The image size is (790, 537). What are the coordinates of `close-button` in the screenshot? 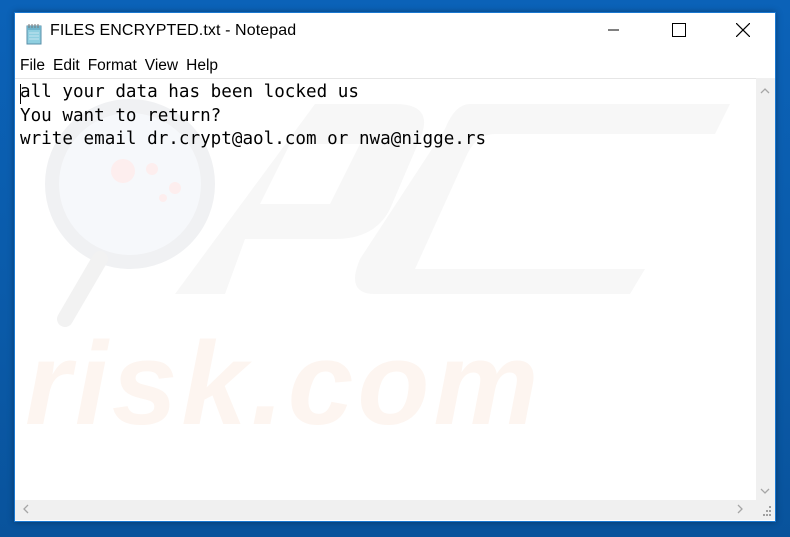 It's located at (743, 32).